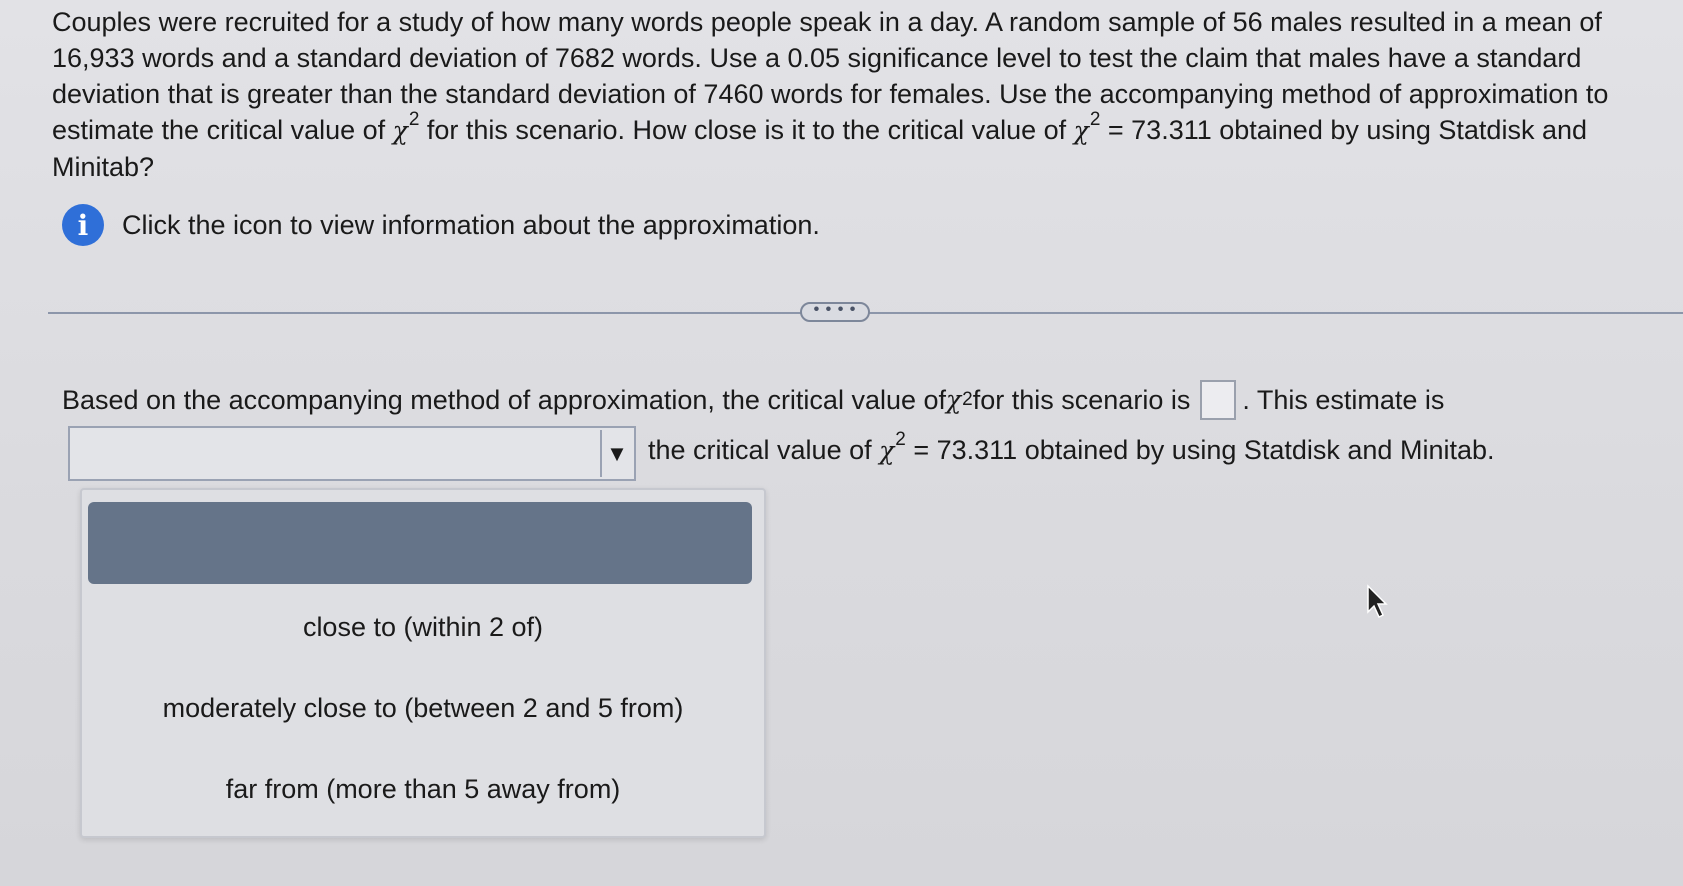 This screenshot has height=886, width=1683. I want to click on answer-part-4: the critical value of, so click(764, 450).